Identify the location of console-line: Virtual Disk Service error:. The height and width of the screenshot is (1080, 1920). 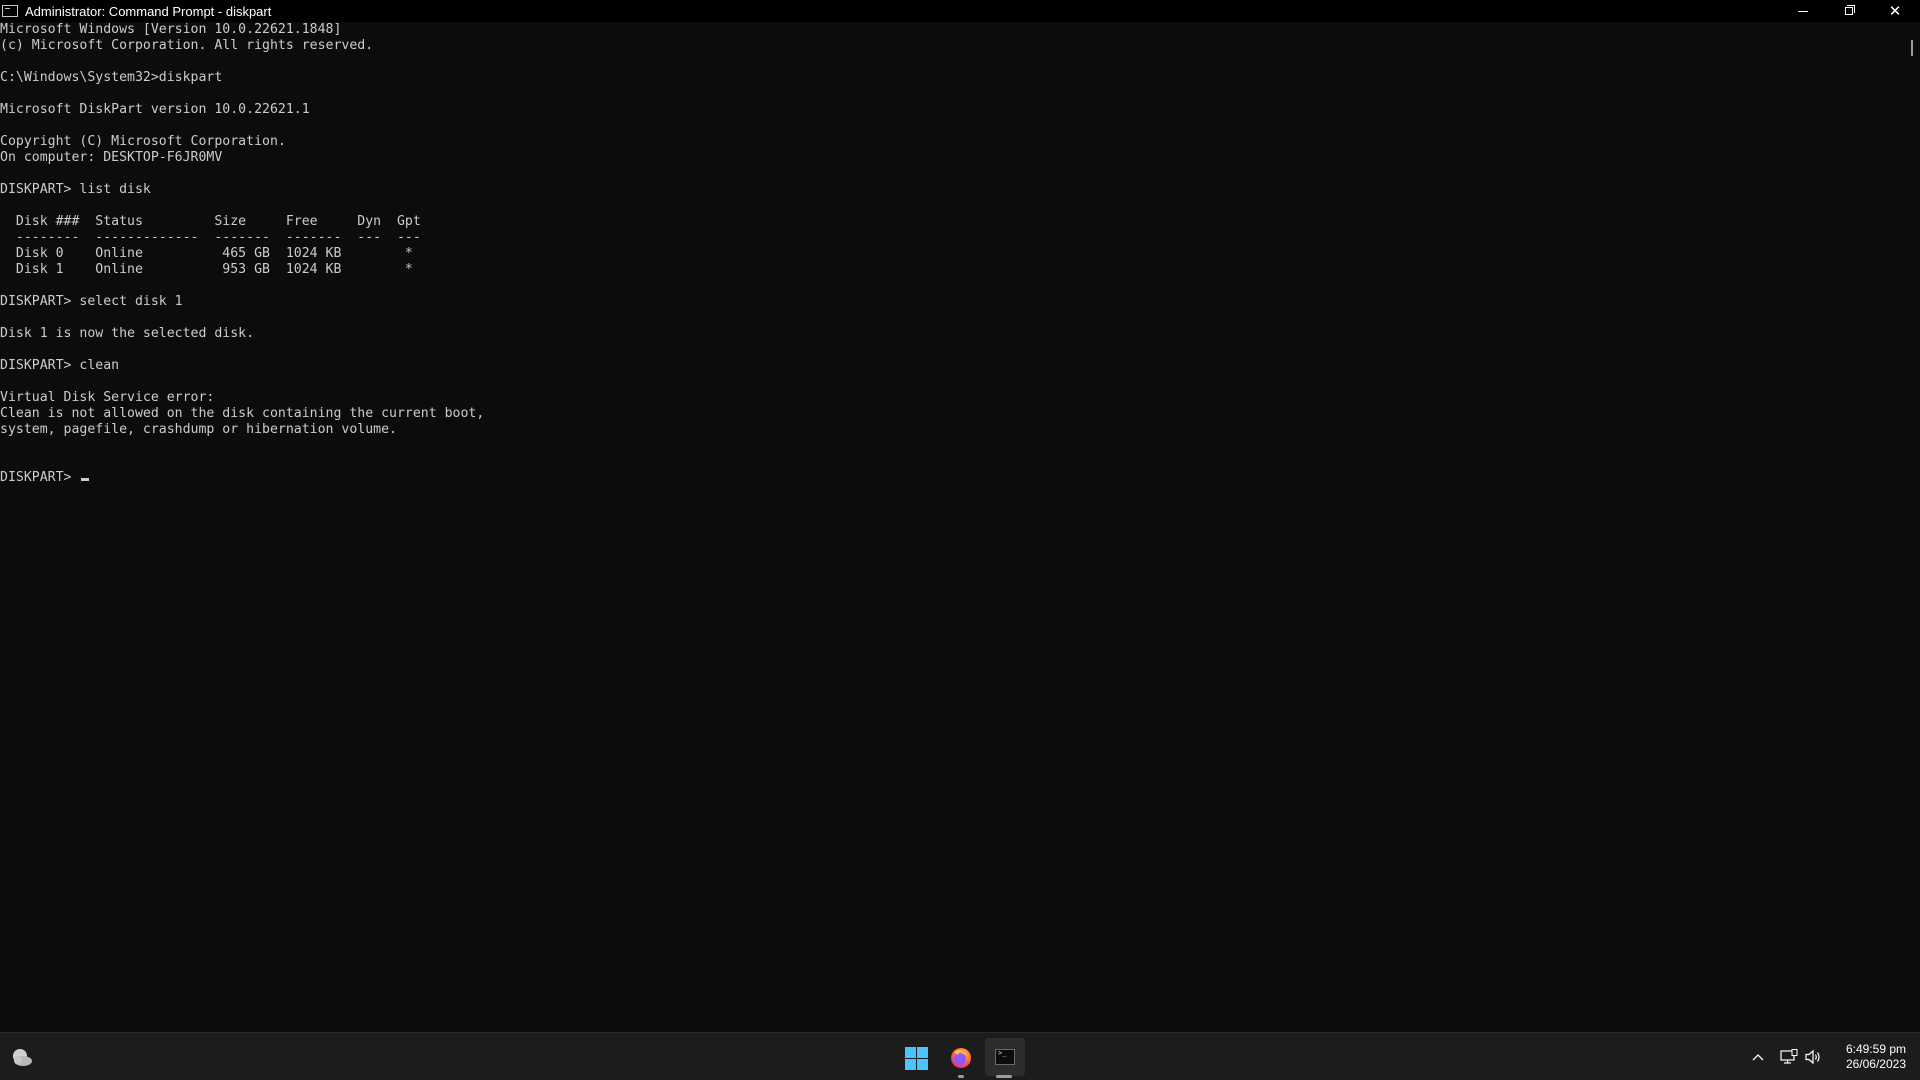
(107, 397).